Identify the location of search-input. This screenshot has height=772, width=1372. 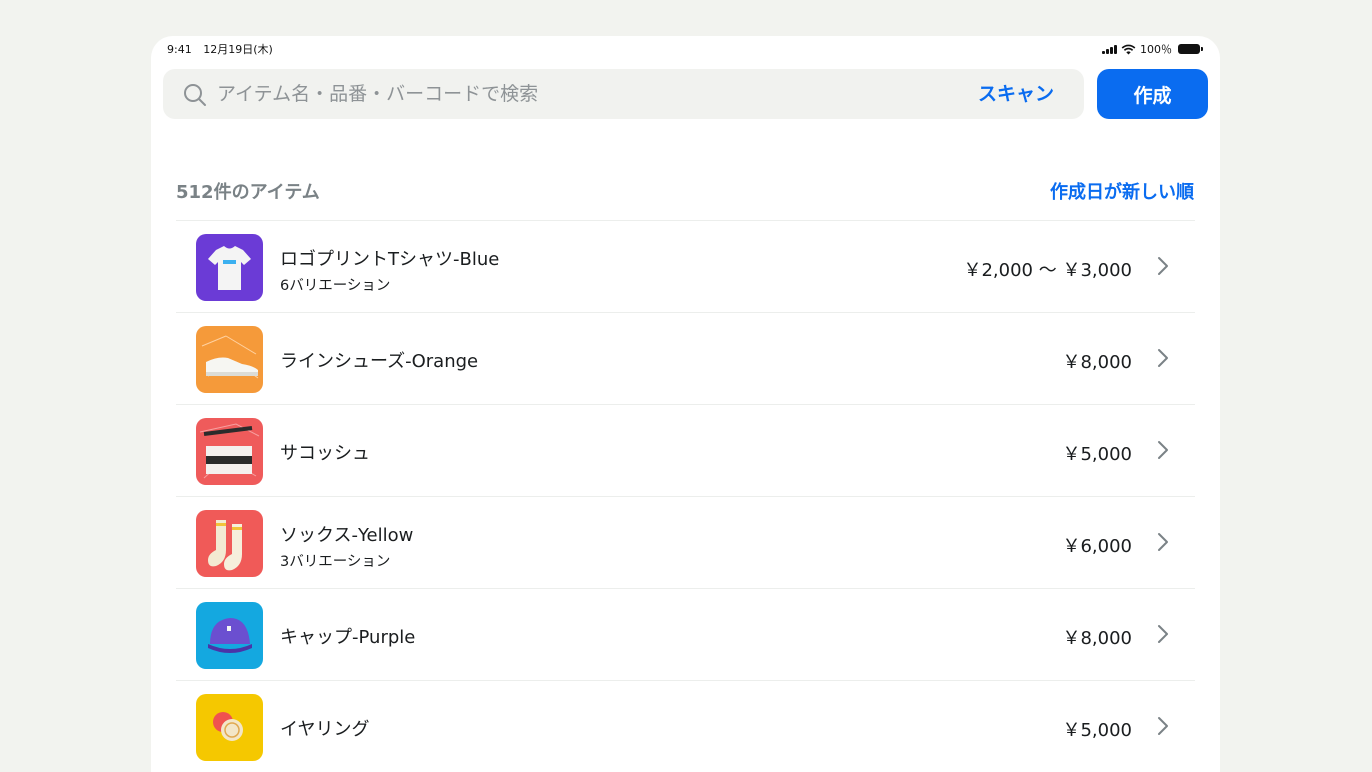
(587, 94).